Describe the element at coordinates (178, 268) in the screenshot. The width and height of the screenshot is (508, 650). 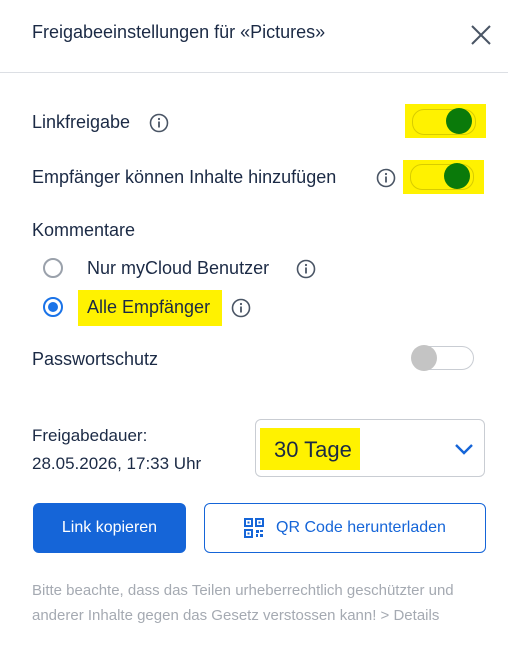
I see `radio-mycloud-users-label: Nur myCloud Benutzer` at that location.